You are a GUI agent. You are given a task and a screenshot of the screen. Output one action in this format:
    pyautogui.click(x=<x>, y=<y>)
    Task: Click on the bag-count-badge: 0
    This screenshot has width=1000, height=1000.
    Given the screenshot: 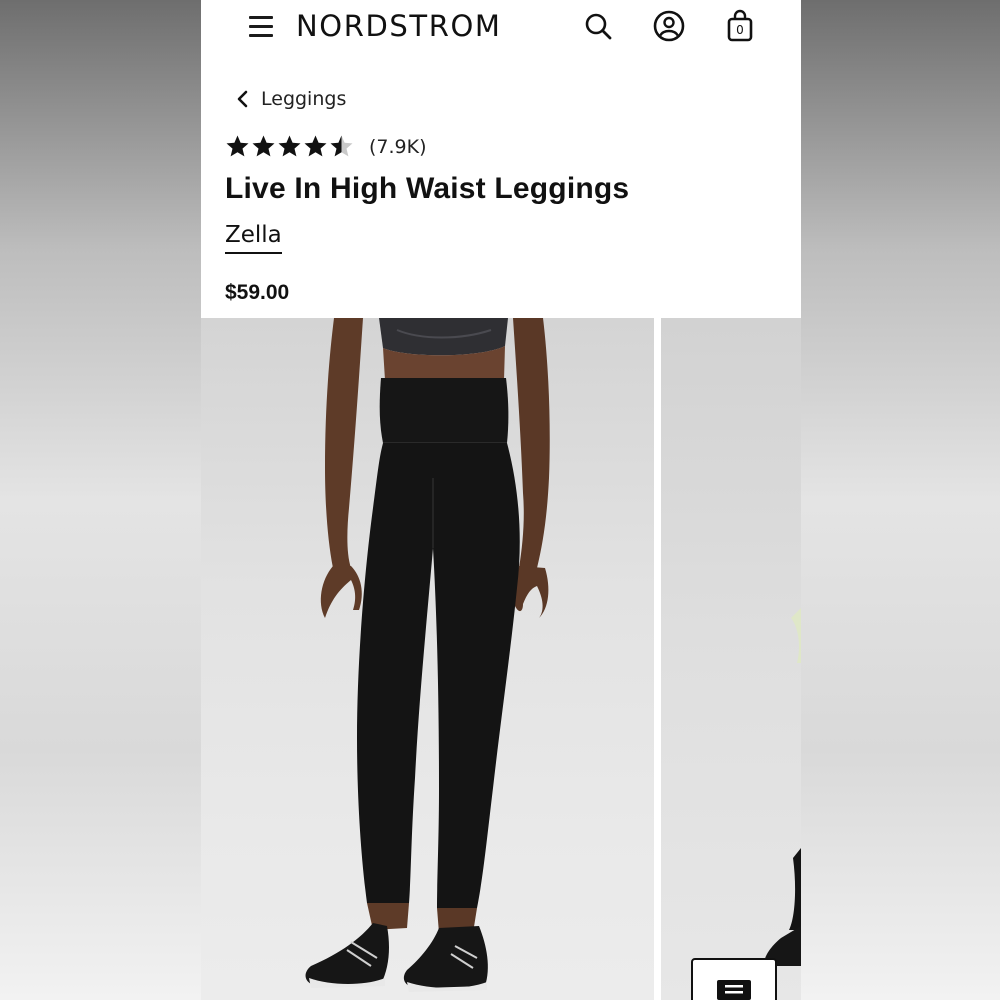 What is the action you would take?
    pyautogui.click(x=740, y=30)
    